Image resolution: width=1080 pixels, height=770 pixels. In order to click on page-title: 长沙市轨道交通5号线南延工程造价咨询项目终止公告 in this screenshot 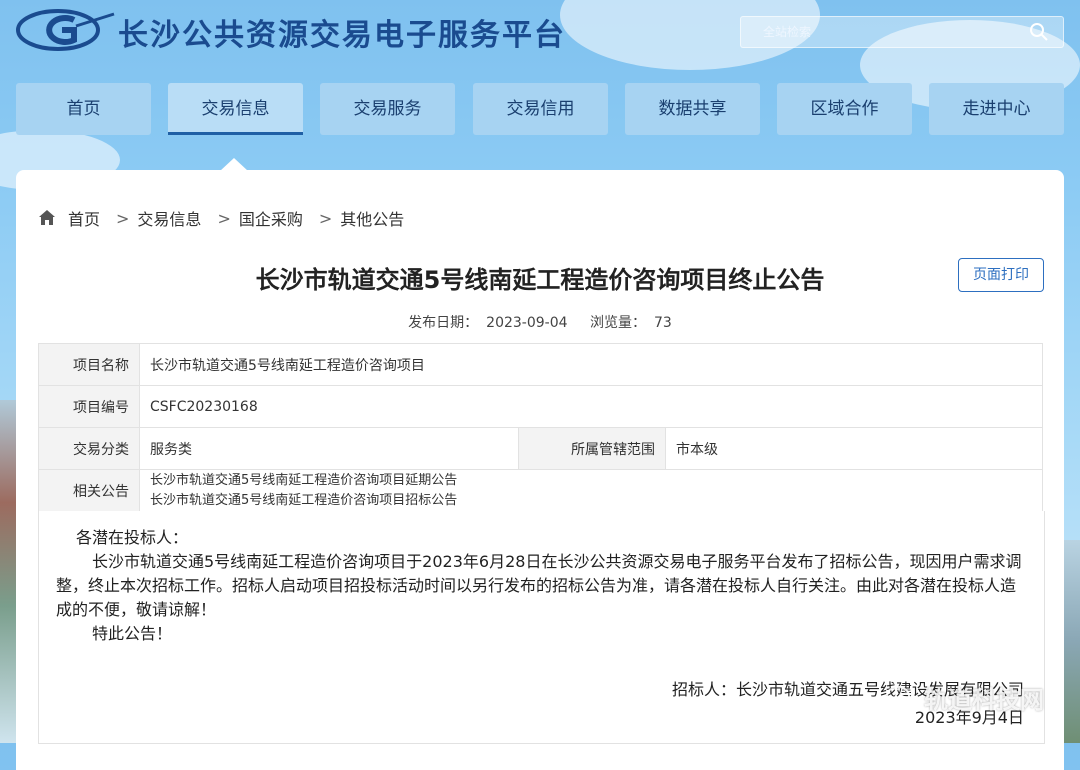, I will do `click(540, 280)`.